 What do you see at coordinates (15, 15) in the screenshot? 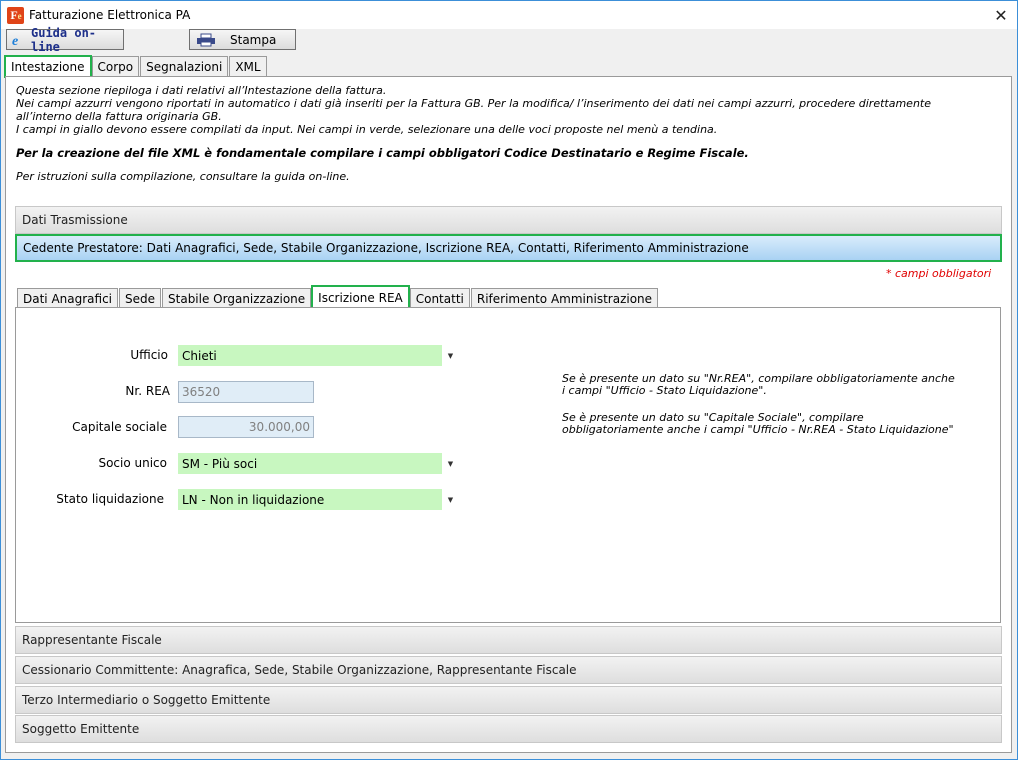
I see `app-logo-icon: Fe` at bounding box center [15, 15].